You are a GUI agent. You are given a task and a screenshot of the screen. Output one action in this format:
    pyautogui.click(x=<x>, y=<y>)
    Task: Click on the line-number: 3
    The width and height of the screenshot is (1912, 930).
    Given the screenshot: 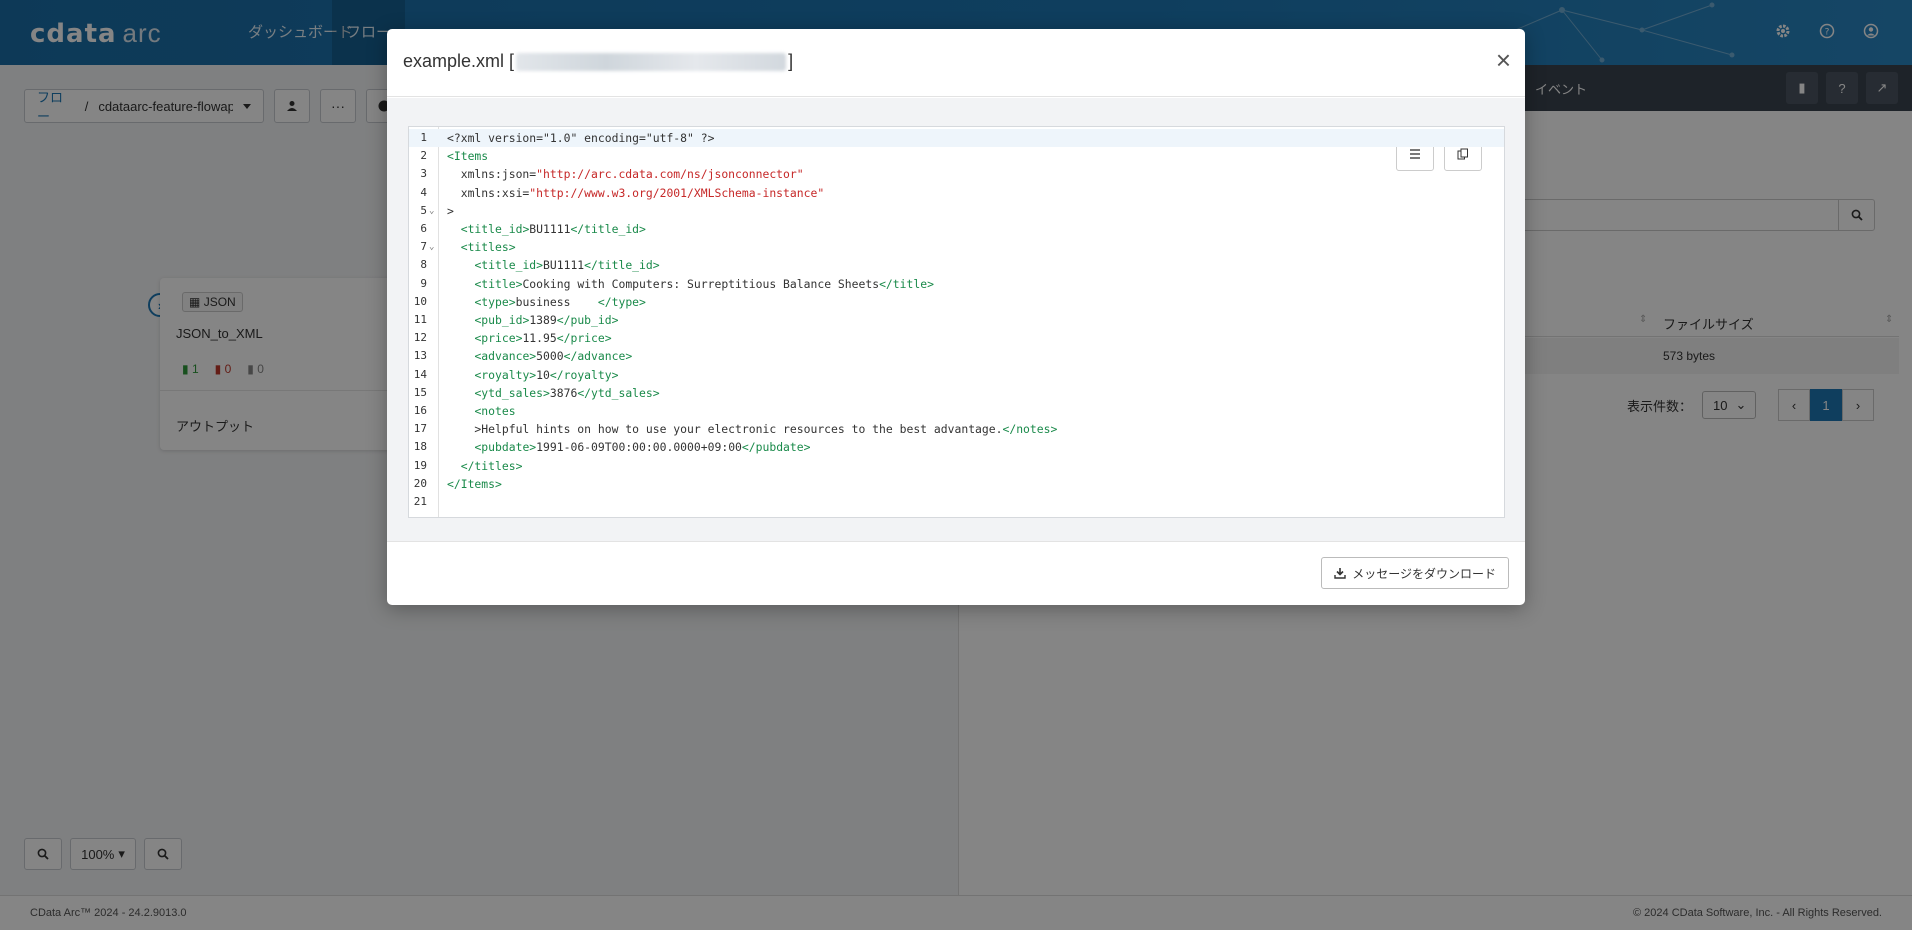 What is the action you would take?
    pyautogui.click(x=423, y=174)
    